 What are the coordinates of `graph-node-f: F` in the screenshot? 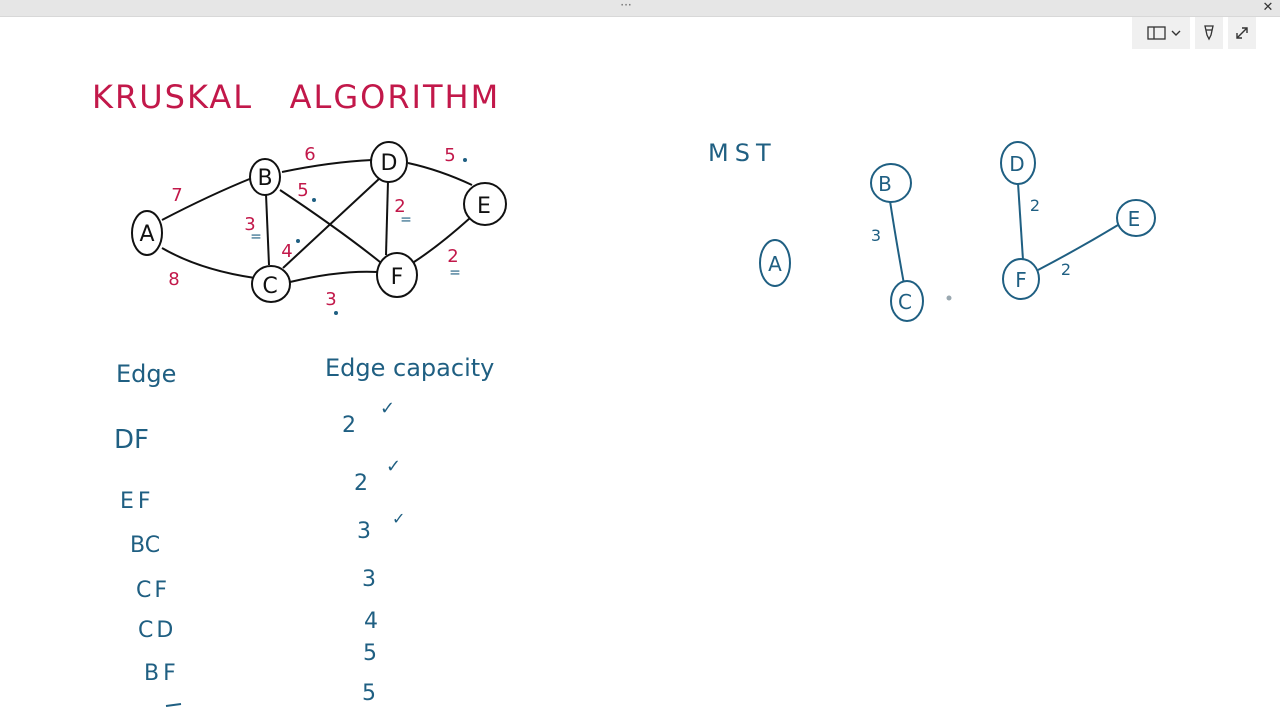 It's located at (397, 277).